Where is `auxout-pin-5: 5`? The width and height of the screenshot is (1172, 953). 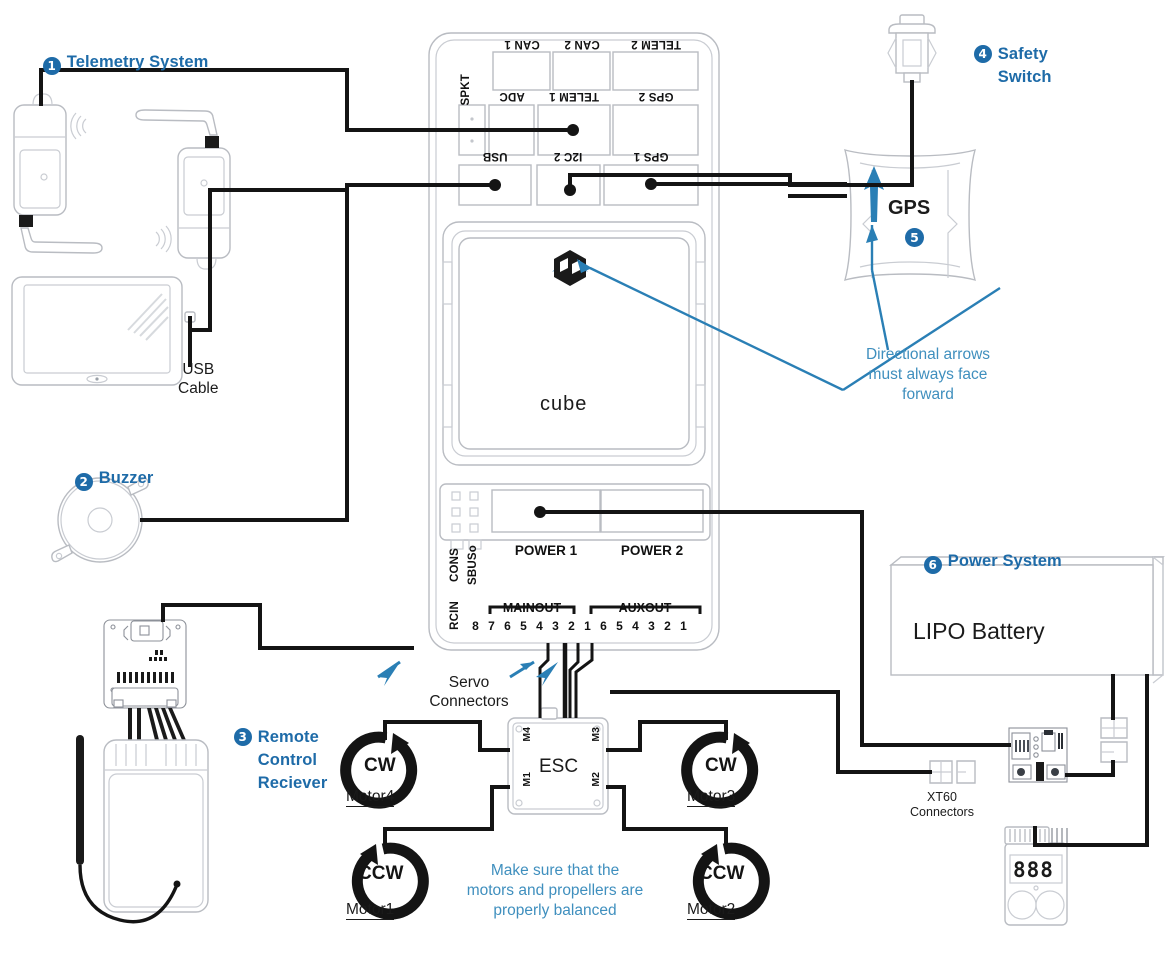 auxout-pin-5: 5 is located at coordinates (619, 626).